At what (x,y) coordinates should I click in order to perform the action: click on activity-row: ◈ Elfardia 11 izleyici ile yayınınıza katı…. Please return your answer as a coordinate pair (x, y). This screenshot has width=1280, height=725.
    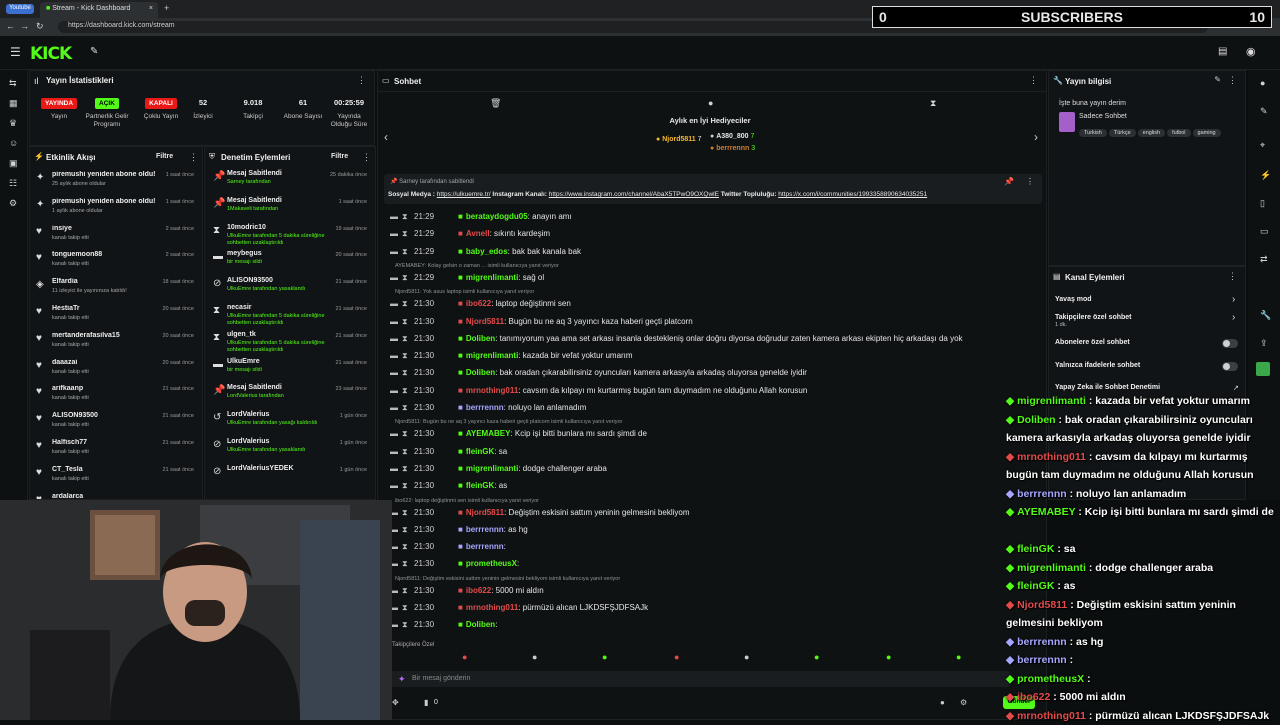
    Looking at the image, I should click on (115, 289).